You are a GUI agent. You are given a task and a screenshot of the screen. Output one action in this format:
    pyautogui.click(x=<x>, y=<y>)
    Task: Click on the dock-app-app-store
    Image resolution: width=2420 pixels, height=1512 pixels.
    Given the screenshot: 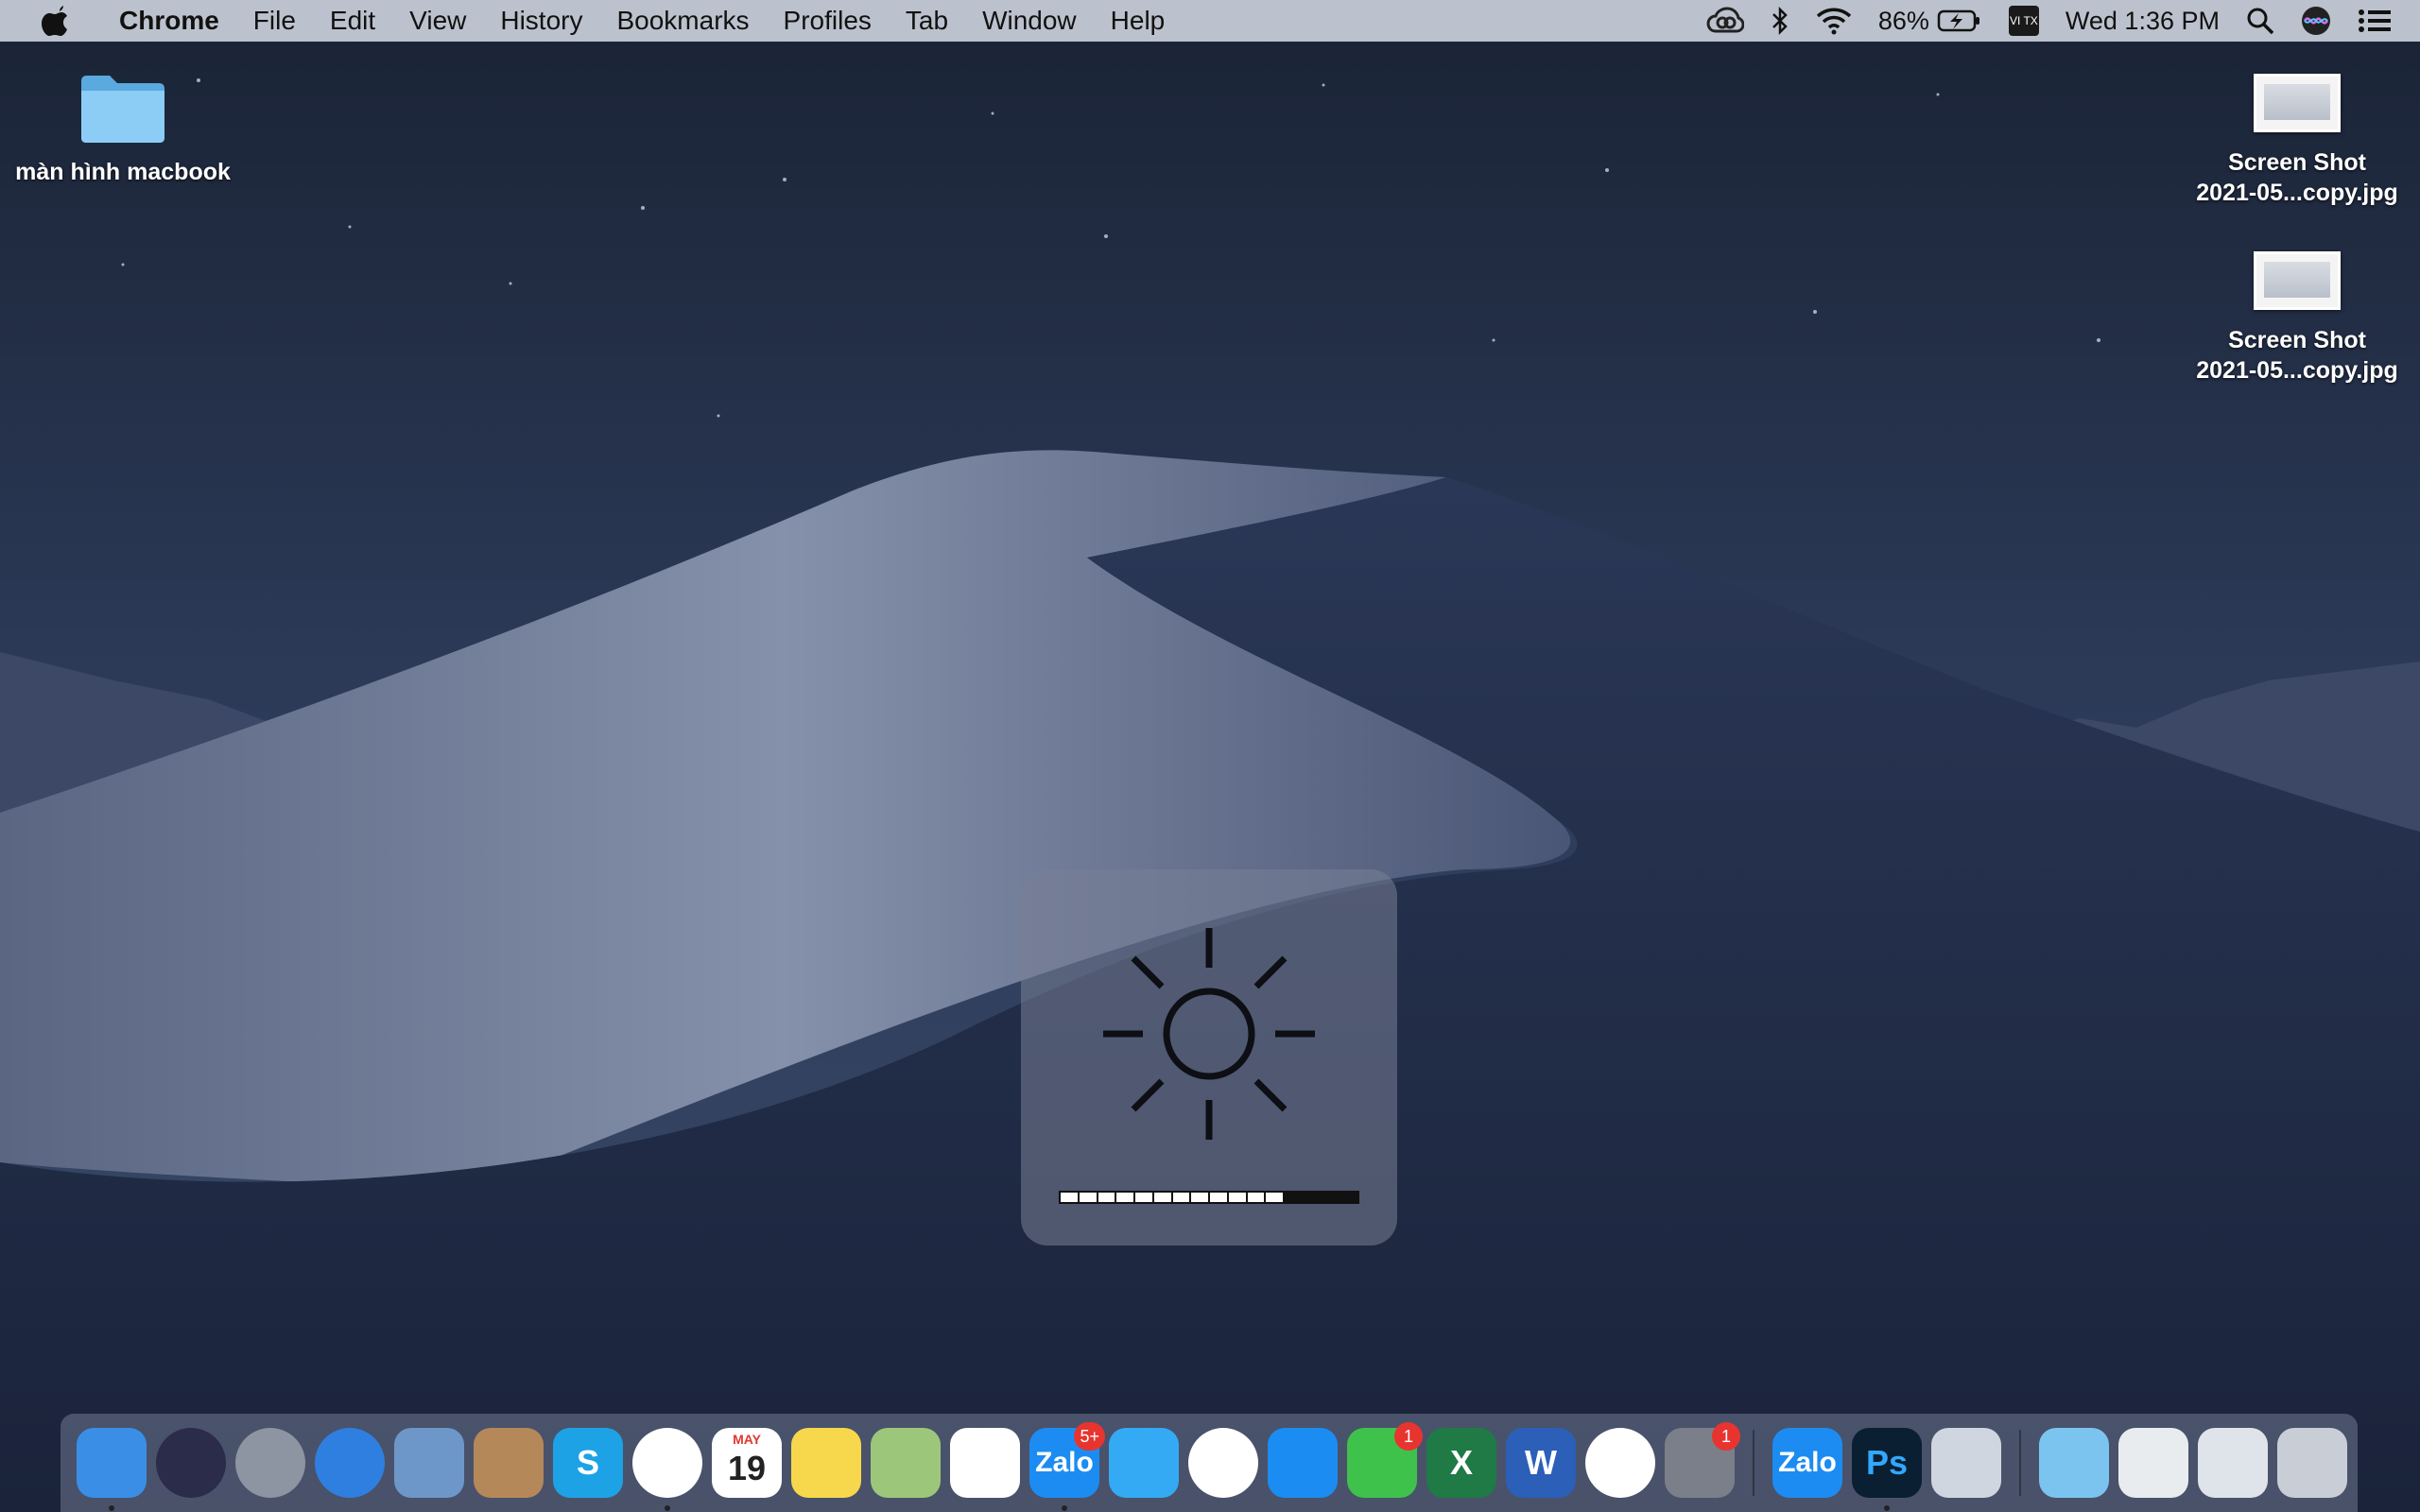 What is the action you would take?
    pyautogui.click(x=1303, y=1463)
    